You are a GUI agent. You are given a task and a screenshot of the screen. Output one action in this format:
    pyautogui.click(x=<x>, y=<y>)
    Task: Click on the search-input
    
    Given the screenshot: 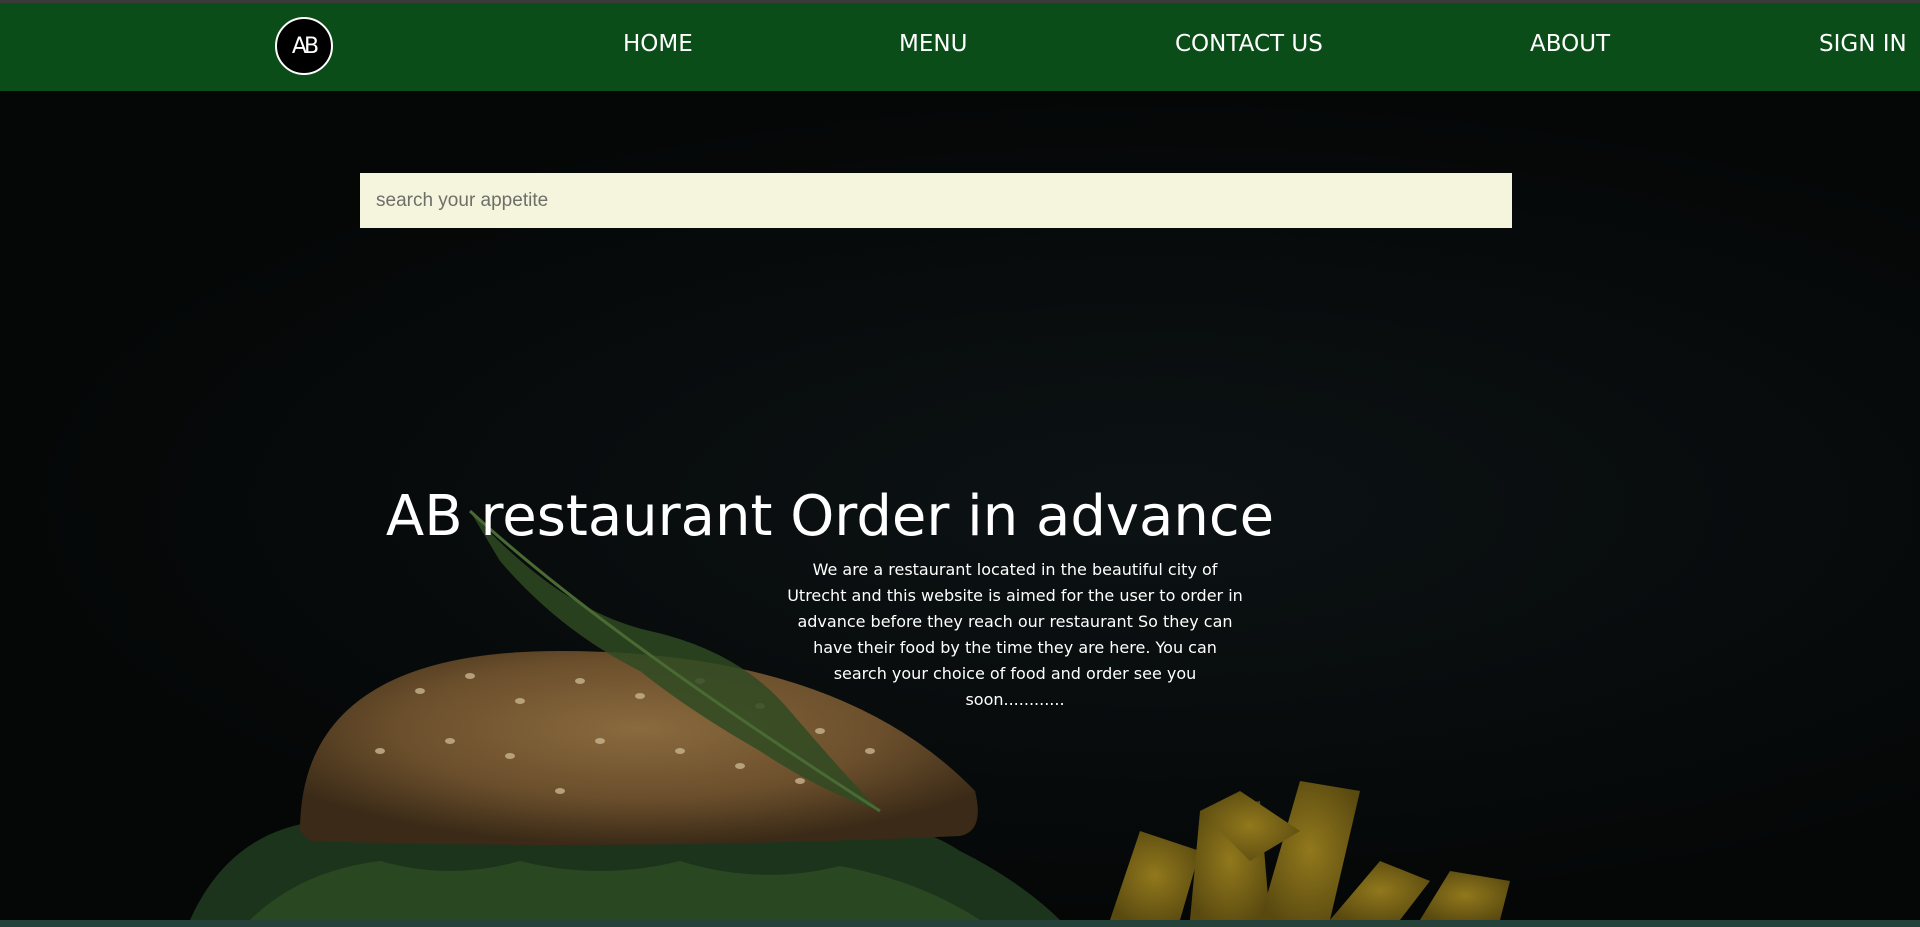 What is the action you would take?
    pyautogui.click(x=936, y=200)
    